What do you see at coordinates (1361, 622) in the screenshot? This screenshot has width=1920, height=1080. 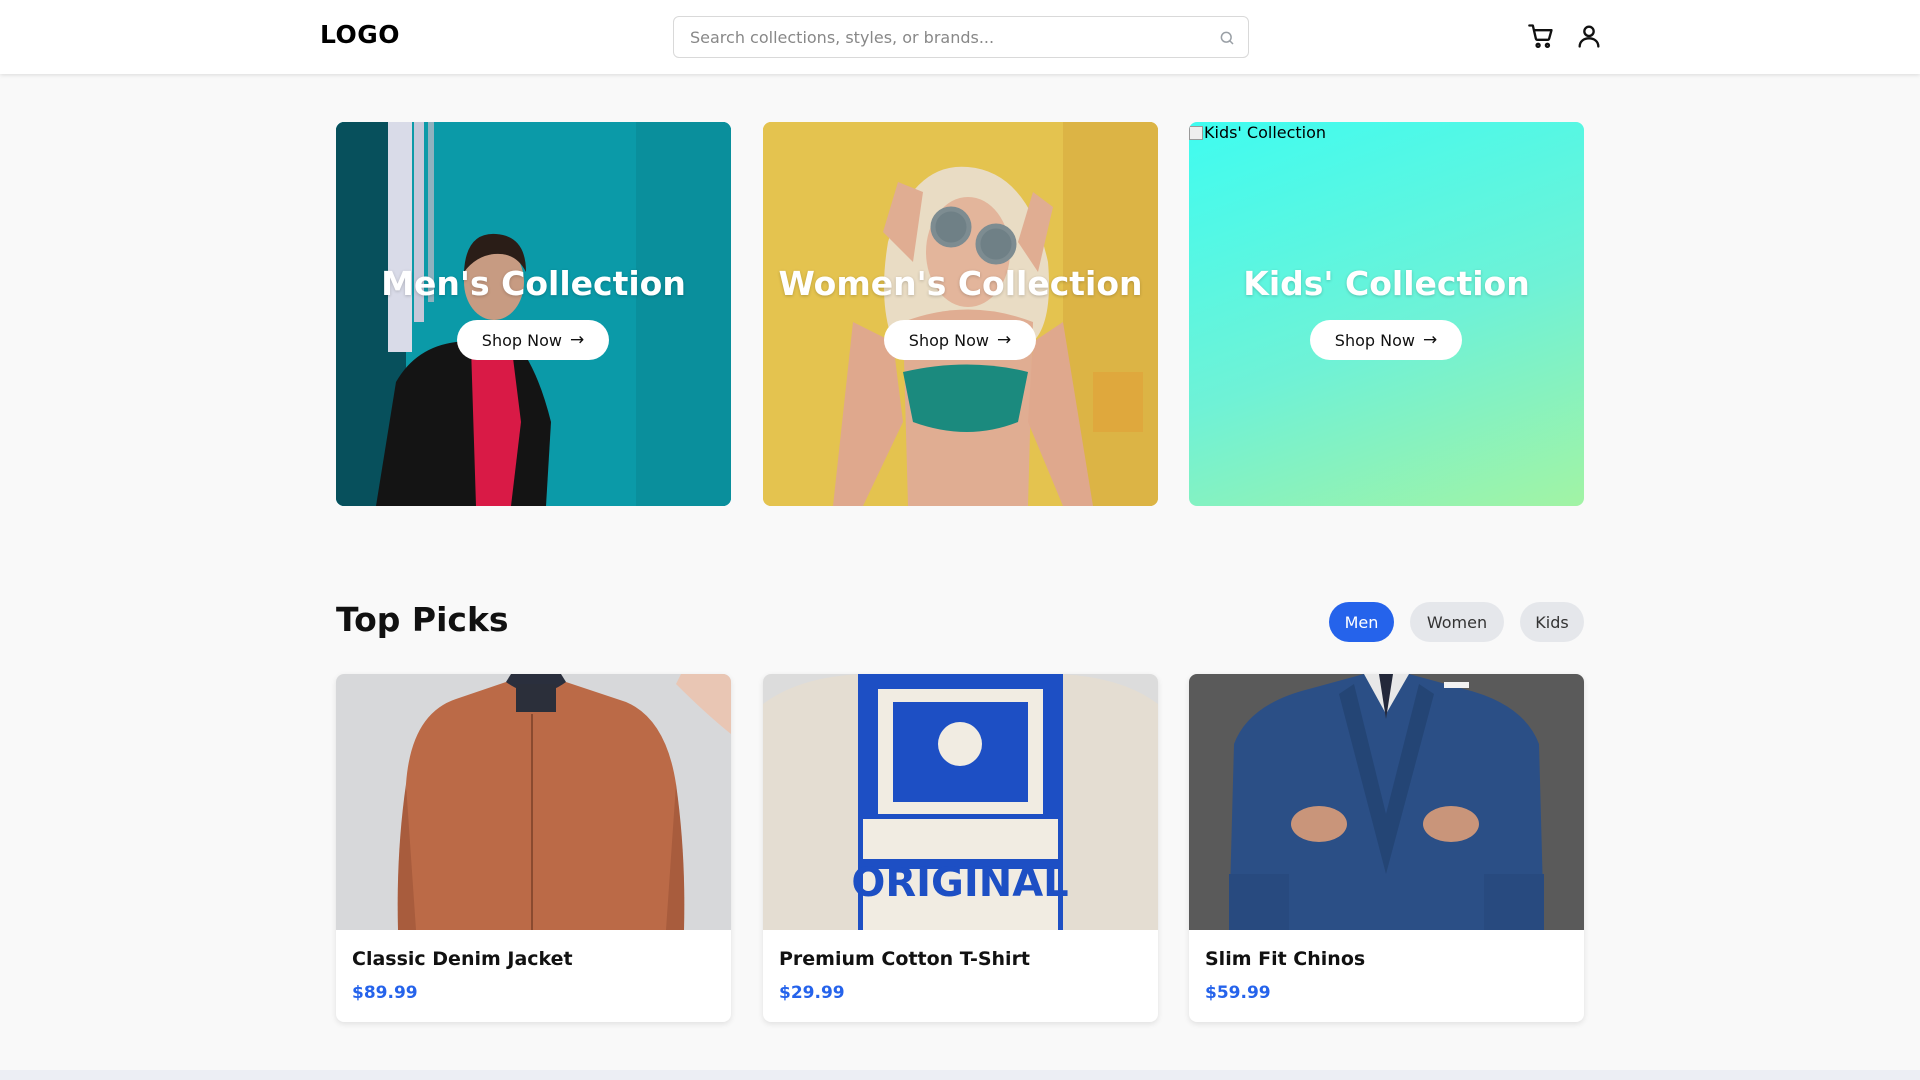 I see `filter-men: Men` at bounding box center [1361, 622].